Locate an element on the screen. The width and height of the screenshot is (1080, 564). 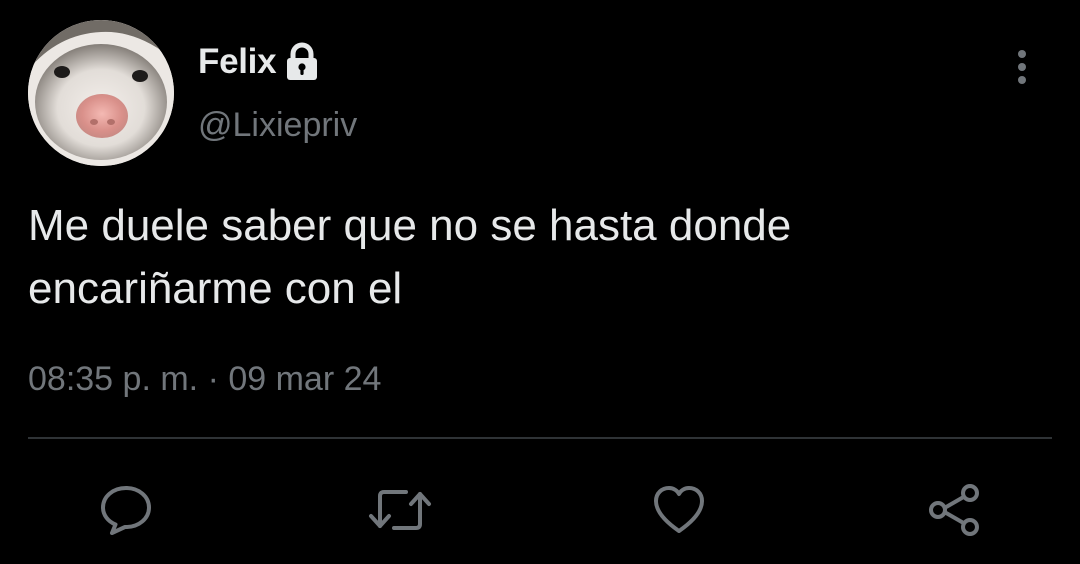
reply-icon is located at coordinates (126, 510).